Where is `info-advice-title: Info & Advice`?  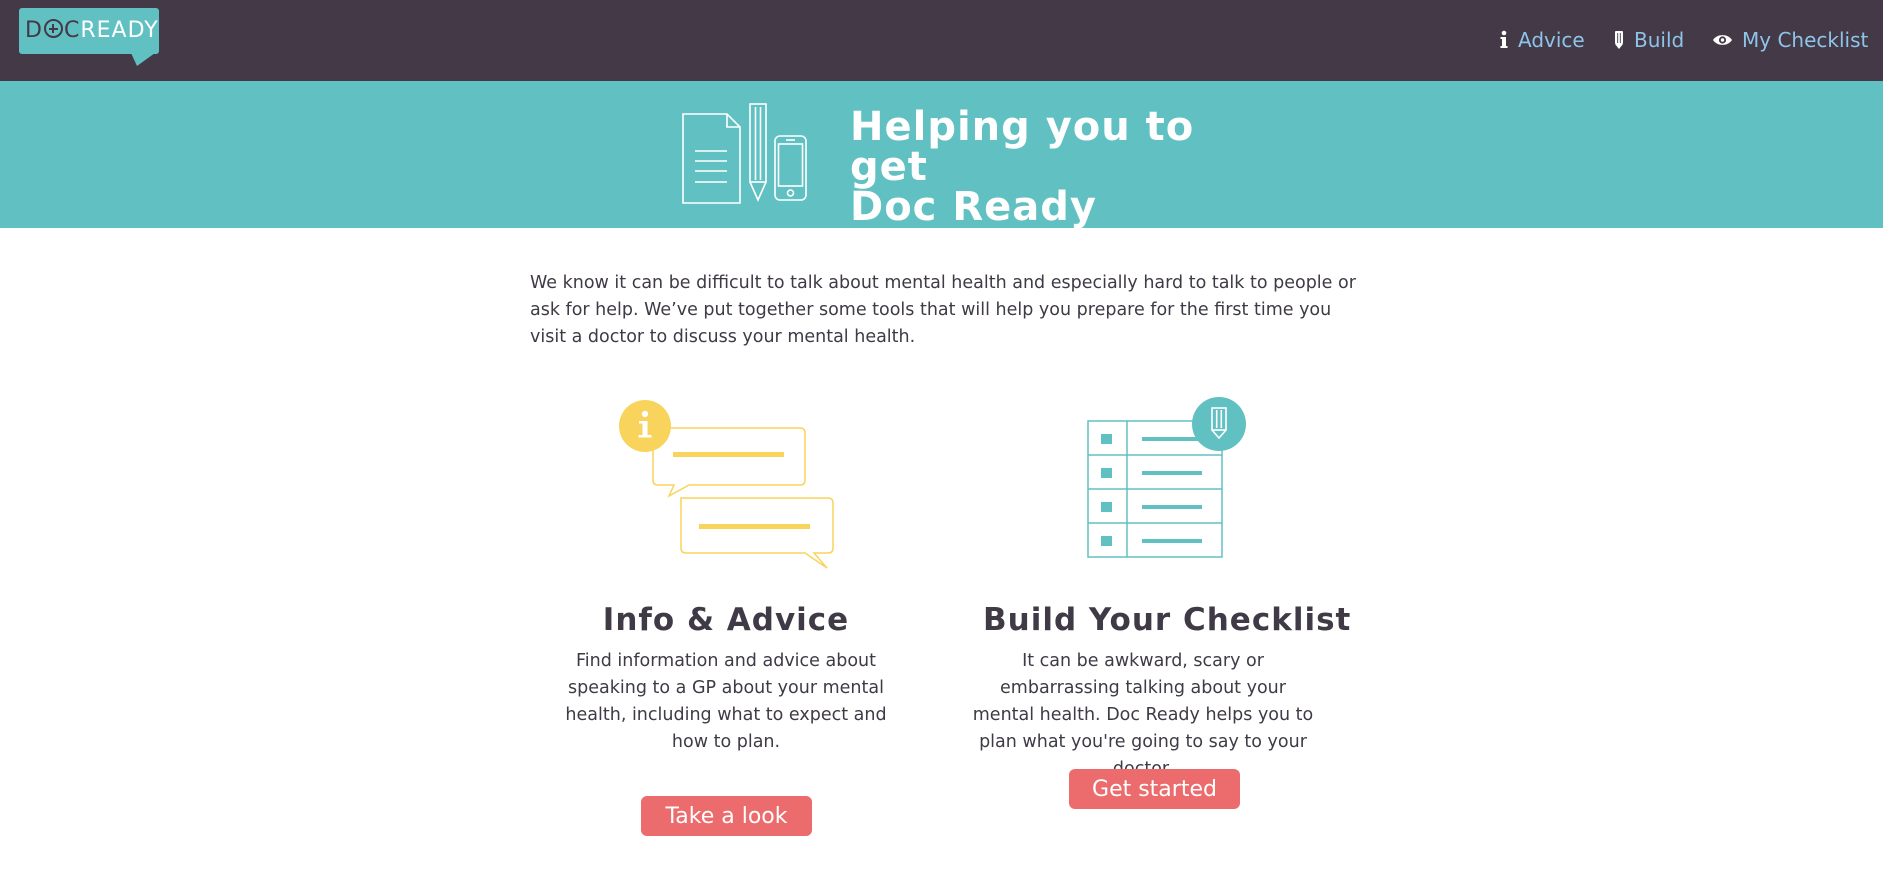 info-advice-title: Info & Advice is located at coordinates (726, 620).